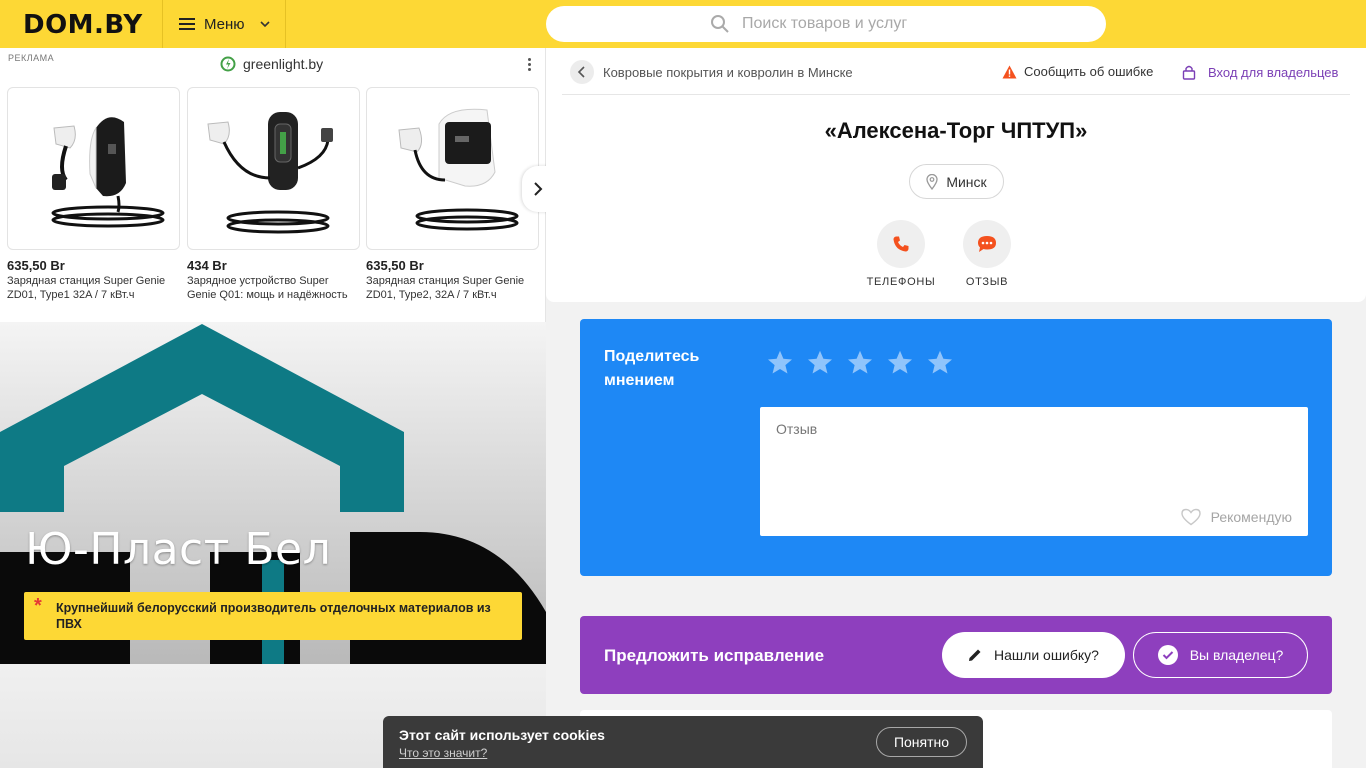 Image resolution: width=1366 pixels, height=768 pixels. What do you see at coordinates (1273, 72) in the screenshot?
I see `owner-login-label: Вход для владельцев` at bounding box center [1273, 72].